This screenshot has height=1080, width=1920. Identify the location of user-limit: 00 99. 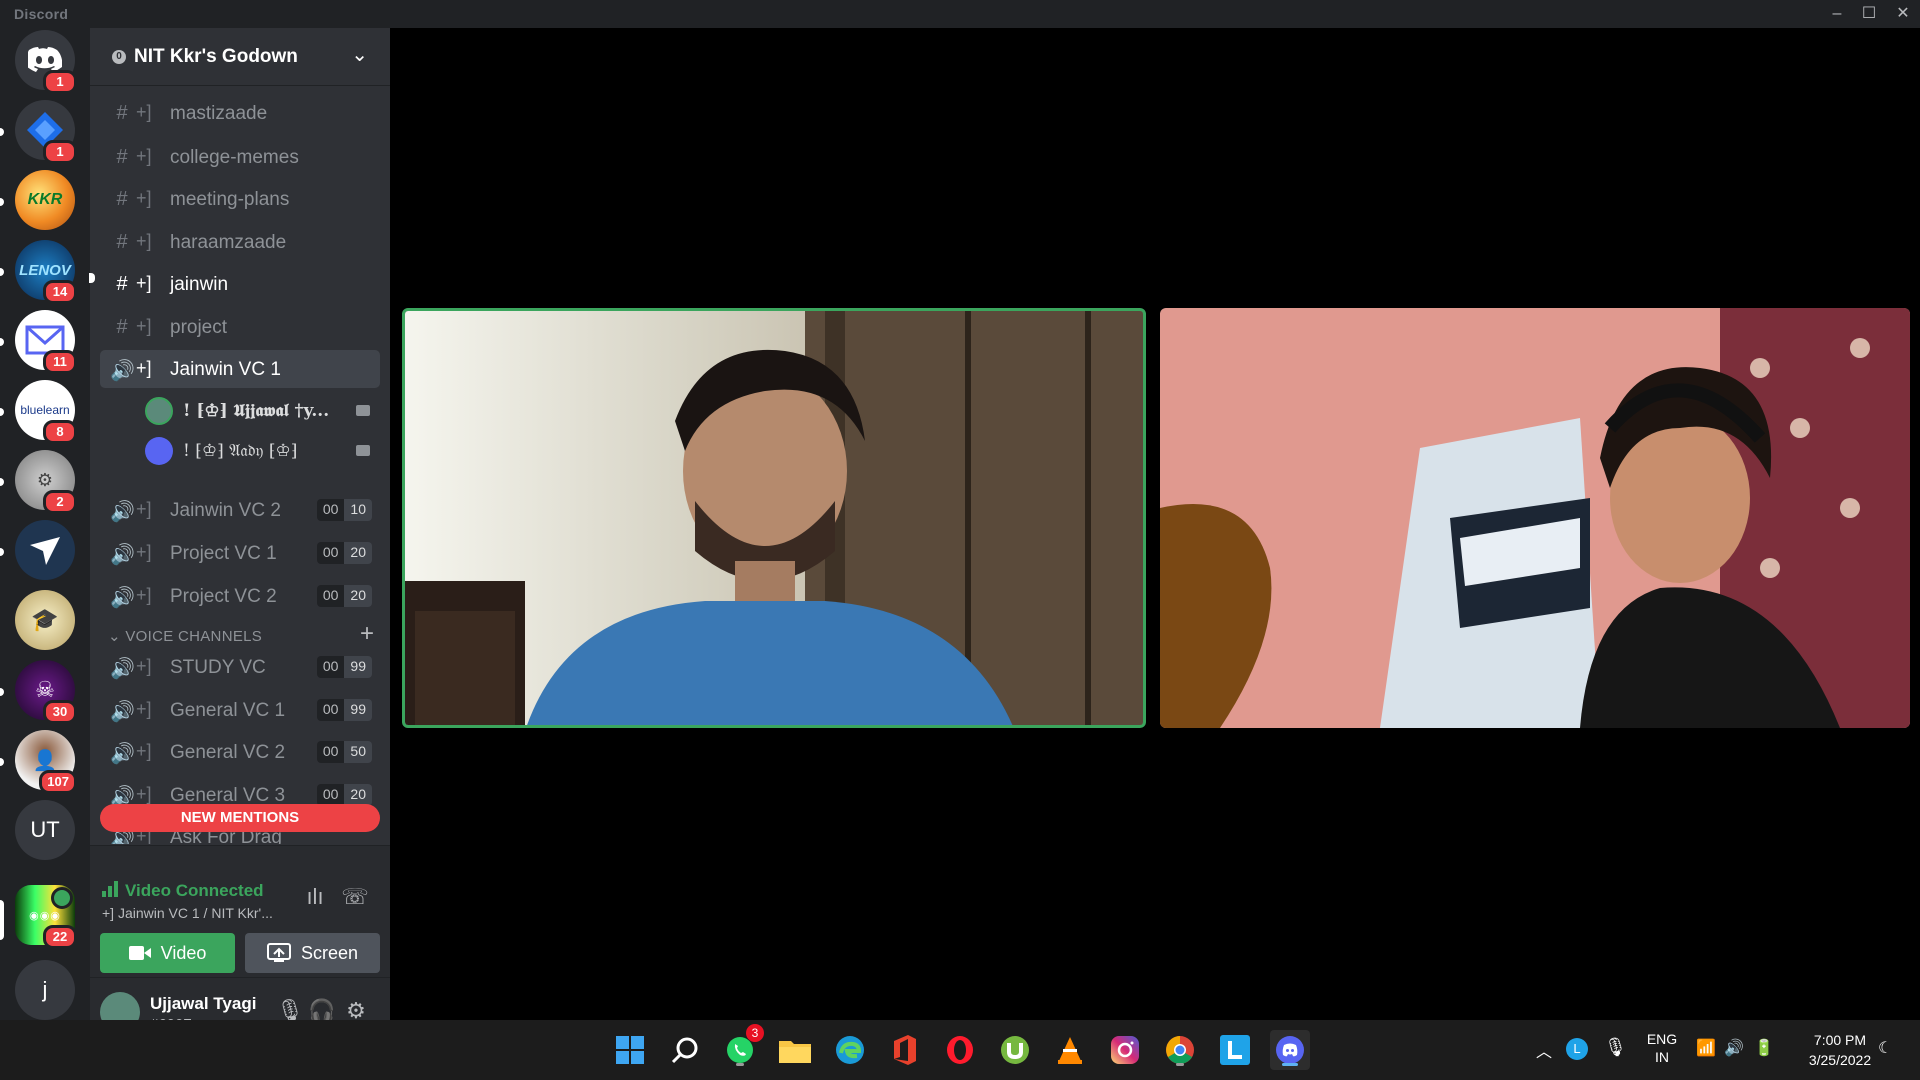
(344, 710).